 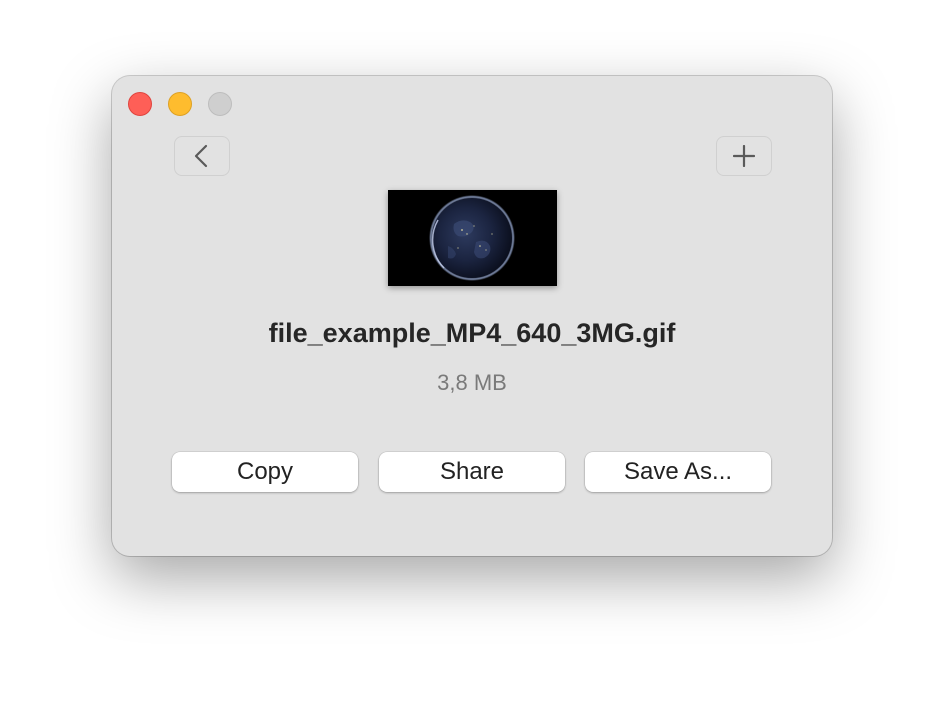 I want to click on zoom-button, so click(x=220, y=104).